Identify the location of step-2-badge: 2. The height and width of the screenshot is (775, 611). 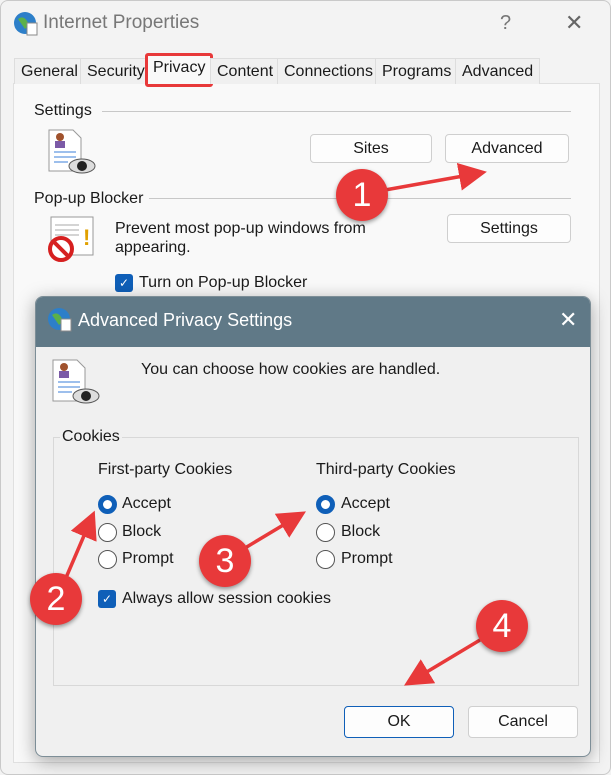
(56, 599).